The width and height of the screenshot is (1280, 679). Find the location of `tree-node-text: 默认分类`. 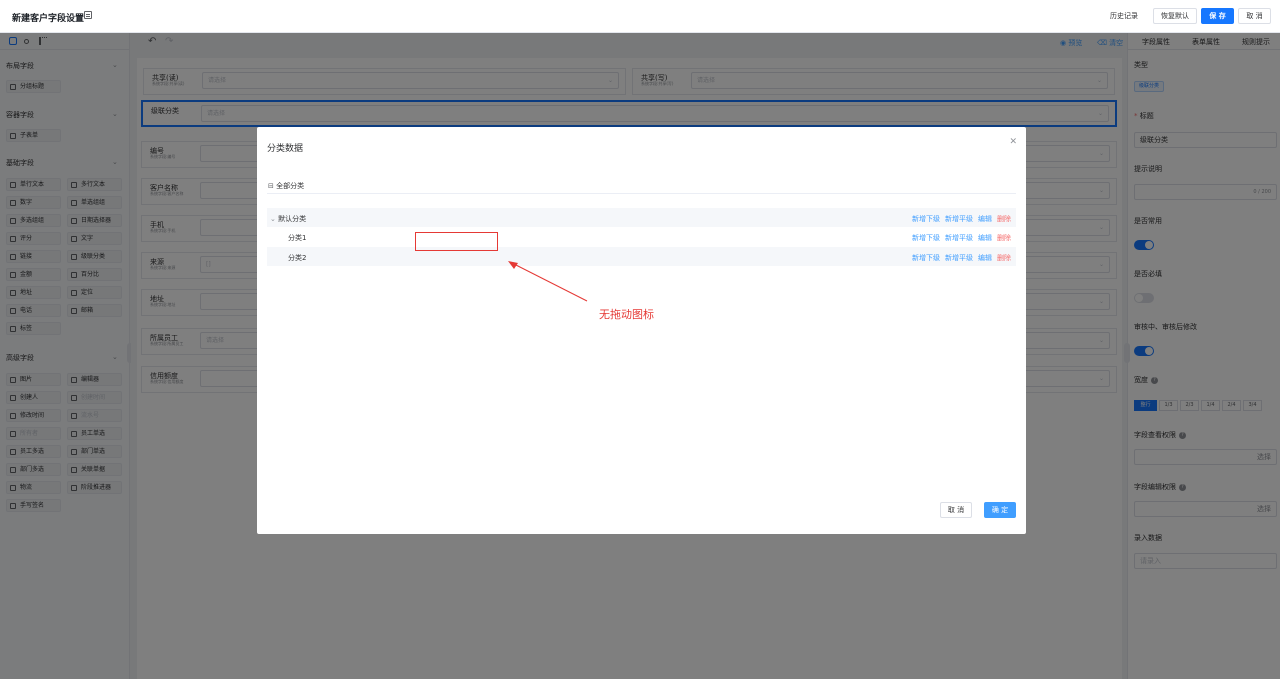

tree-node-text: 默认分类 is located at coordinates (292, 219).